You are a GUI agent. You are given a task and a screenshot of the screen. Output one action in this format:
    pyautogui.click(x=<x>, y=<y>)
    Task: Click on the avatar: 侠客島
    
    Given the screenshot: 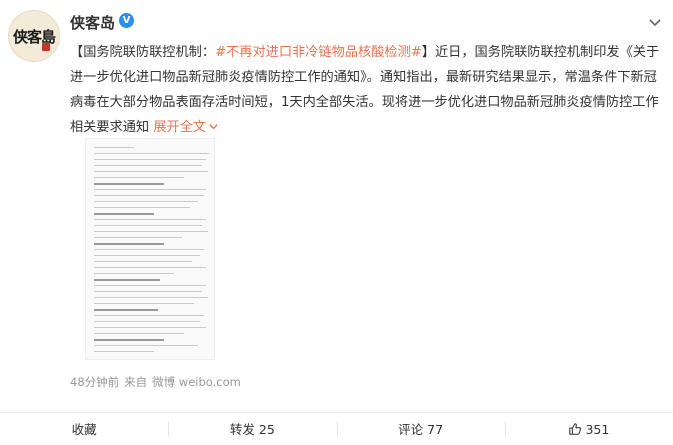 What is the action you would take?
    pyautogui.click(x=34, y=36)
    